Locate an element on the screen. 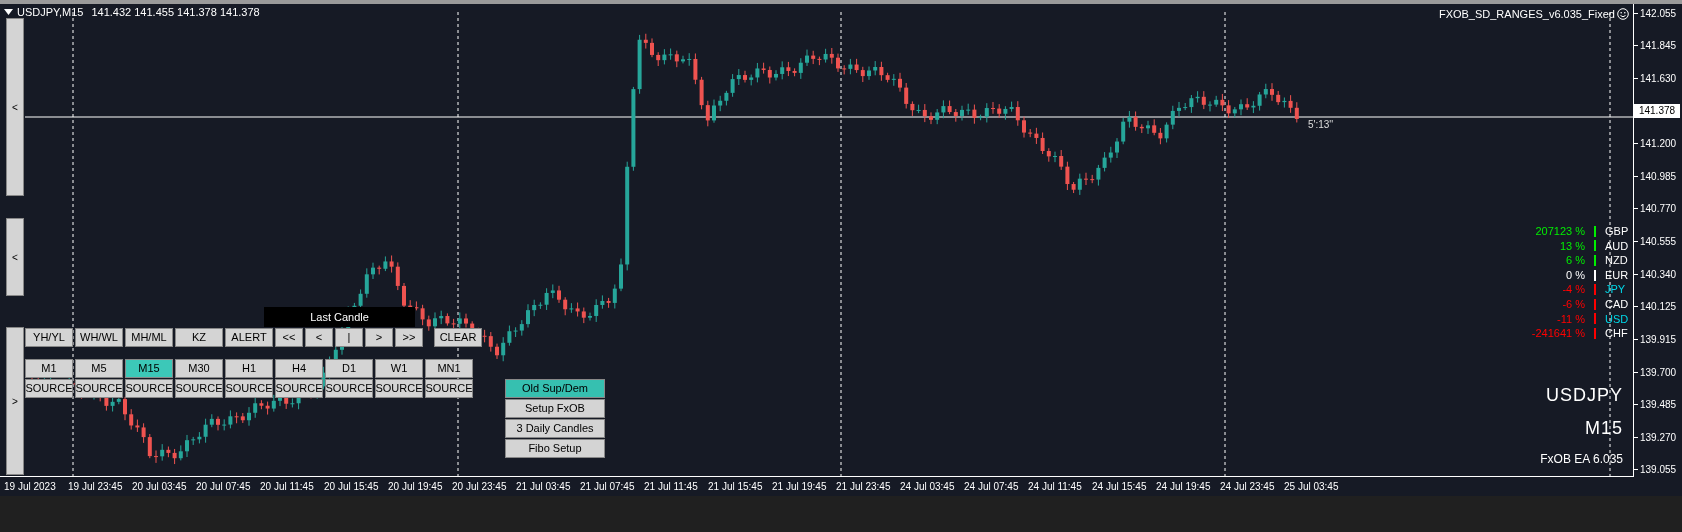  strength-value: -11 % is located at coordinates (1571, 319).